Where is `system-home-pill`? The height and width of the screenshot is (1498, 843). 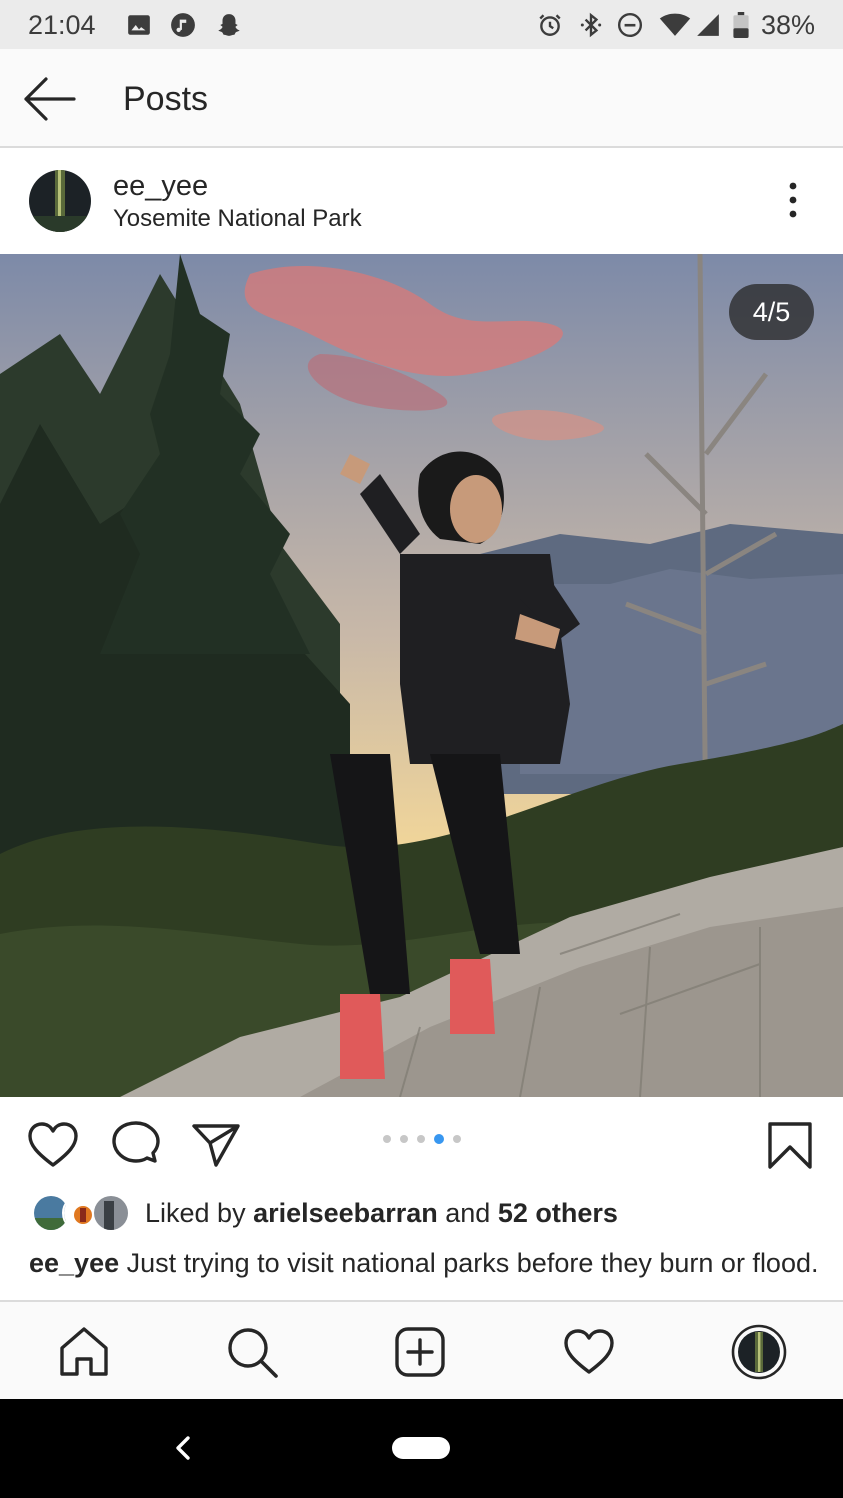
system-home-pill is located at coordinates (421, 1448).